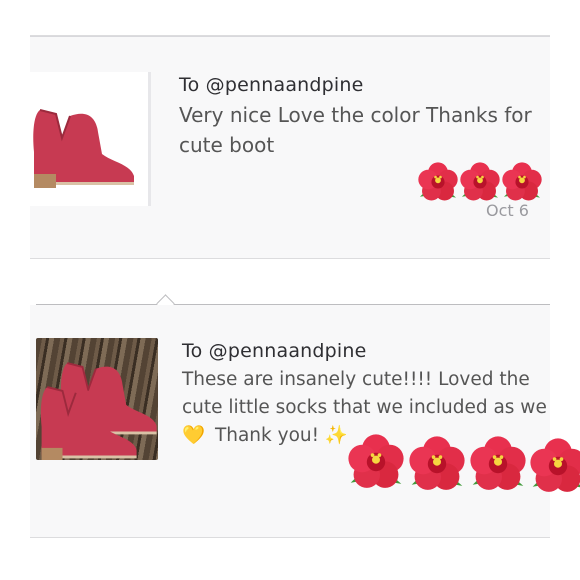  Describe the element at coordinates (274, 351) in the screenshot. I see `recipient-label-2: To @pennaandpine` at that location.